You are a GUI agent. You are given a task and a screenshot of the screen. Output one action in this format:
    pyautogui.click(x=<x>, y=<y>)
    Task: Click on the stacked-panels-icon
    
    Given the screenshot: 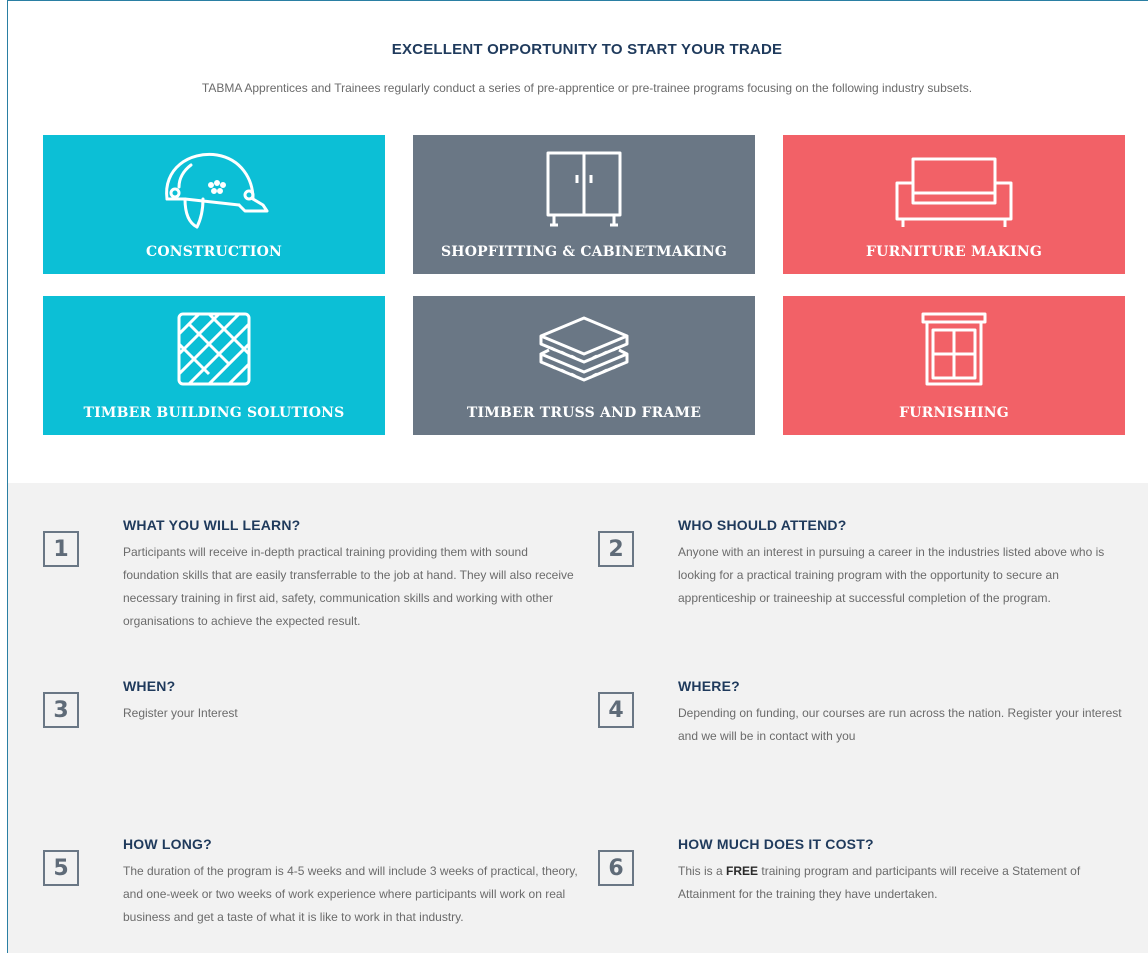 What is the action you would take?
    pyautogui.click(x=584, y=349)
    